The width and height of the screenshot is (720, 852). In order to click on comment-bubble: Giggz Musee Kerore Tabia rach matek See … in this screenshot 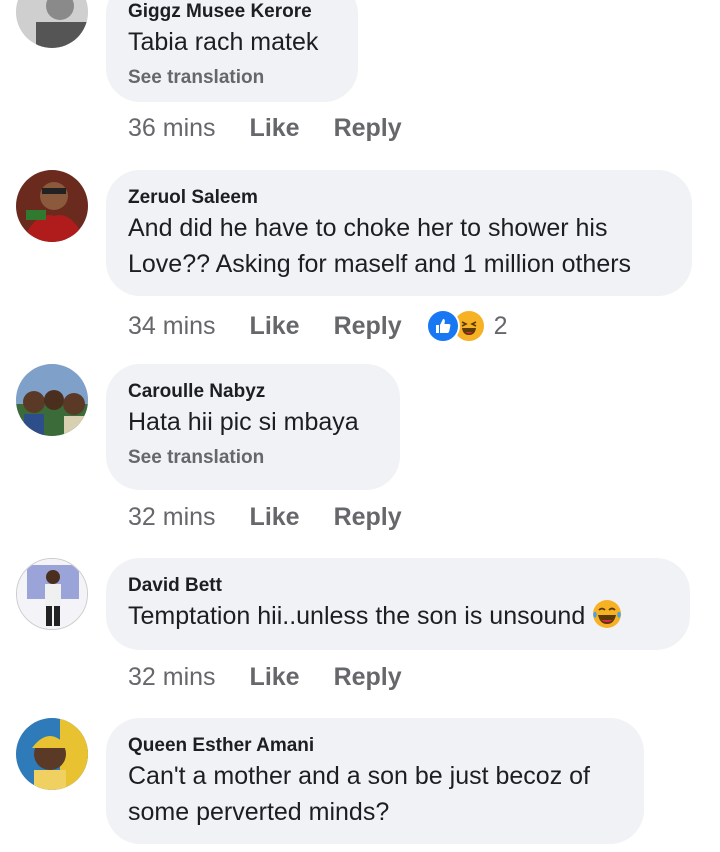, I will do `click(232, 51)`.